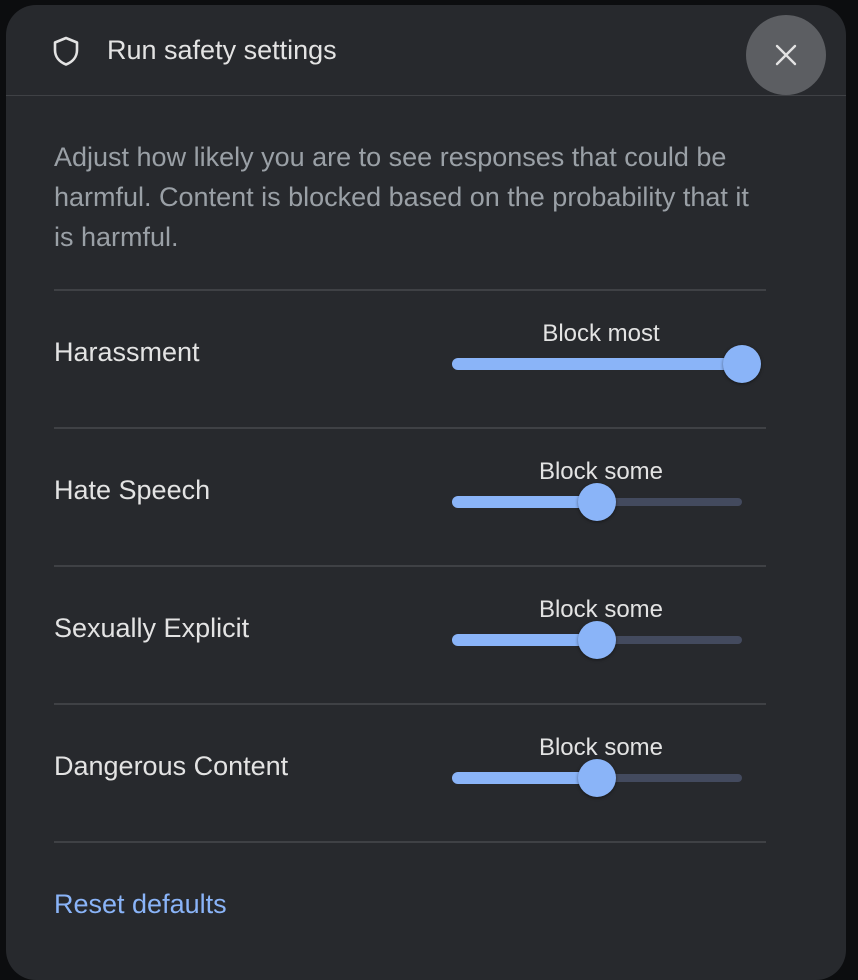 The image size is (858, 980). Describe the element at coordinates (140, 904) in the screenshot. I see `reset-defaults-link: Reset defaults` at that location.